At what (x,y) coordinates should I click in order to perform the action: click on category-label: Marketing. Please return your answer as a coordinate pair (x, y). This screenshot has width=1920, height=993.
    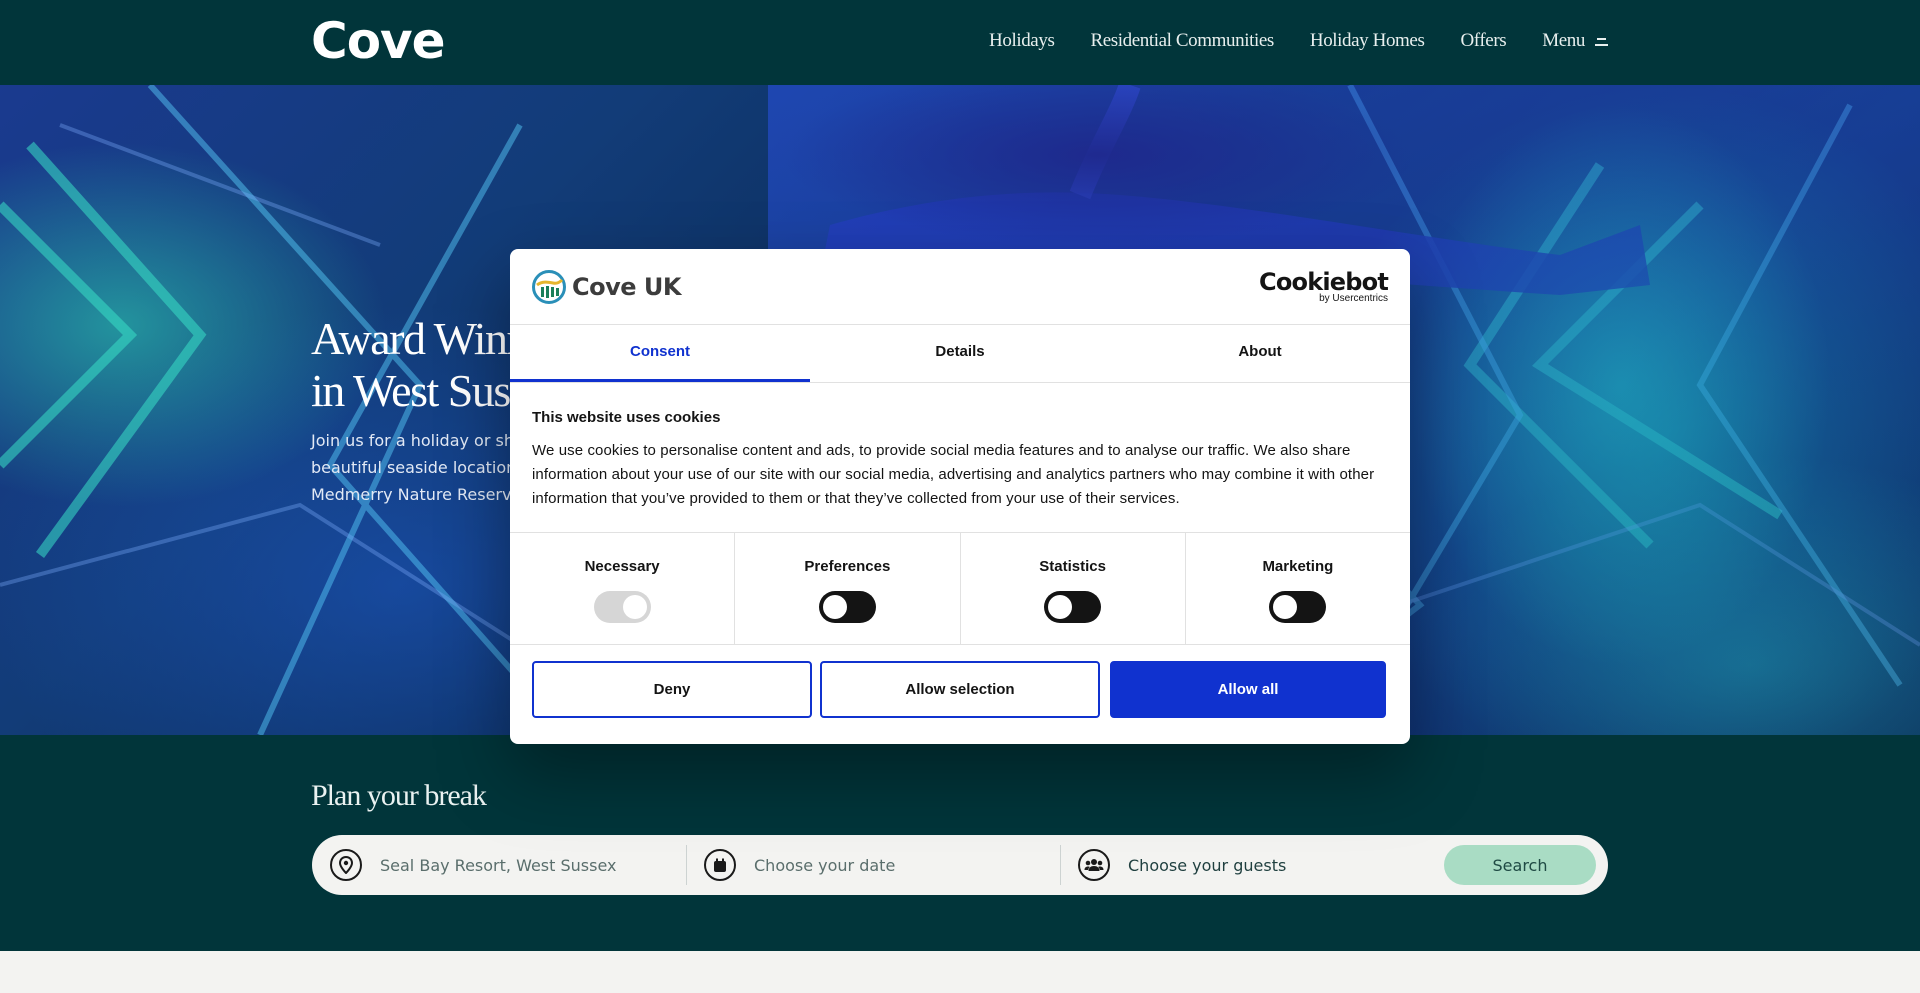
    Looking at the image, I should click on (1298, 566).